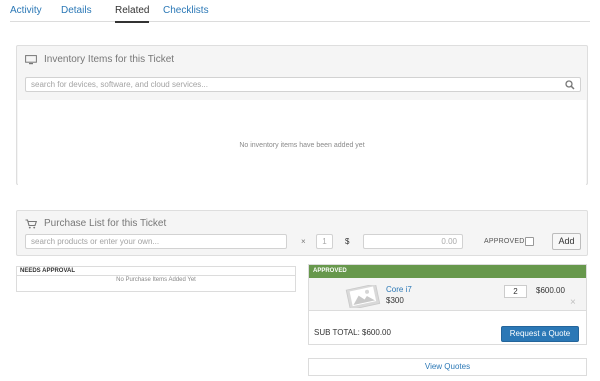 This screenshot has height=381, width=600. I want to click on search-icon, so click(570, 85).